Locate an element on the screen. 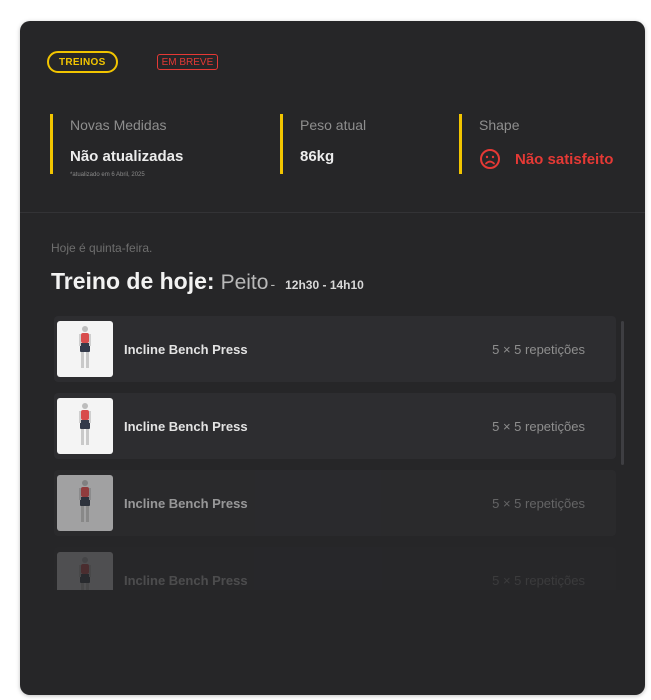  tab-bar: TREINOS EM BREVE is located at coordinates (133, 62).